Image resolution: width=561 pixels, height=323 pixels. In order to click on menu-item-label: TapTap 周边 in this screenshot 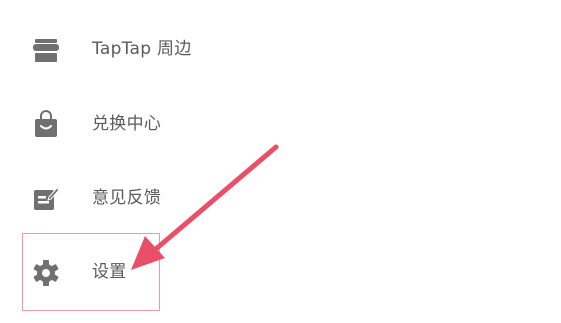, I will do `click(142, 49)`.